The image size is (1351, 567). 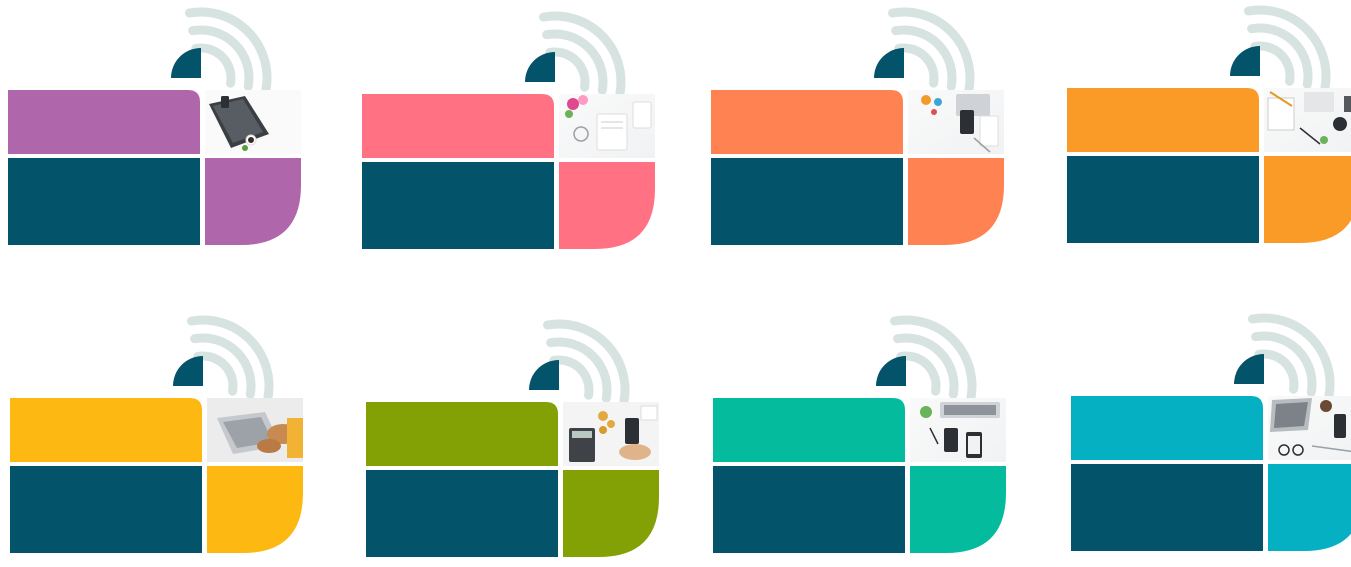 I want to click on template-variant-cyan, so click(x=1211, y=437).